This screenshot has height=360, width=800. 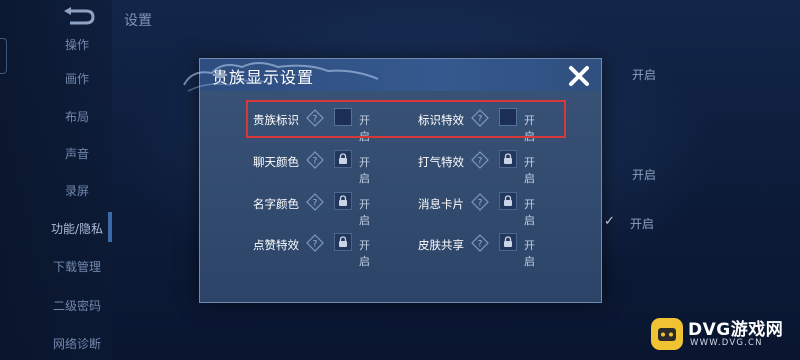 I want to click on setting-label: 消息卡片, so click(x=441, y=204).